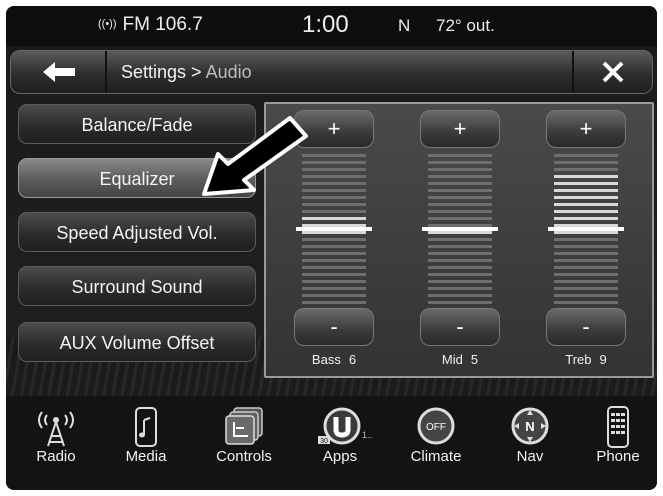  I want to click on menu-surround-sound: Surround Sound, so click(137, 286).